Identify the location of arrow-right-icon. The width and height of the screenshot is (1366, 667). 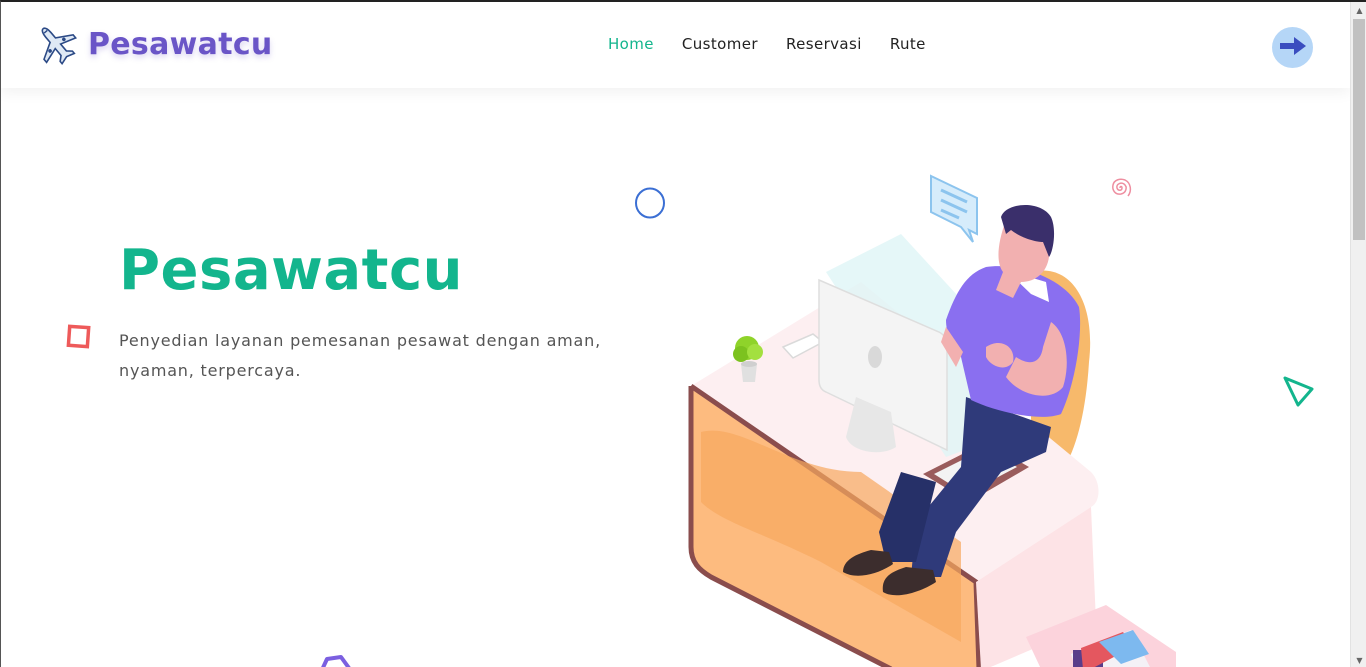
(1293, 48).